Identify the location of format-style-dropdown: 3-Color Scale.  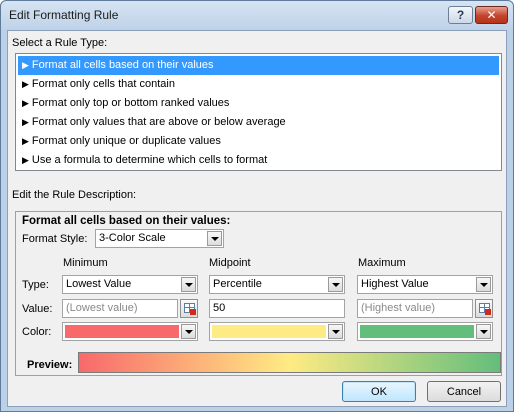
(159, 238).